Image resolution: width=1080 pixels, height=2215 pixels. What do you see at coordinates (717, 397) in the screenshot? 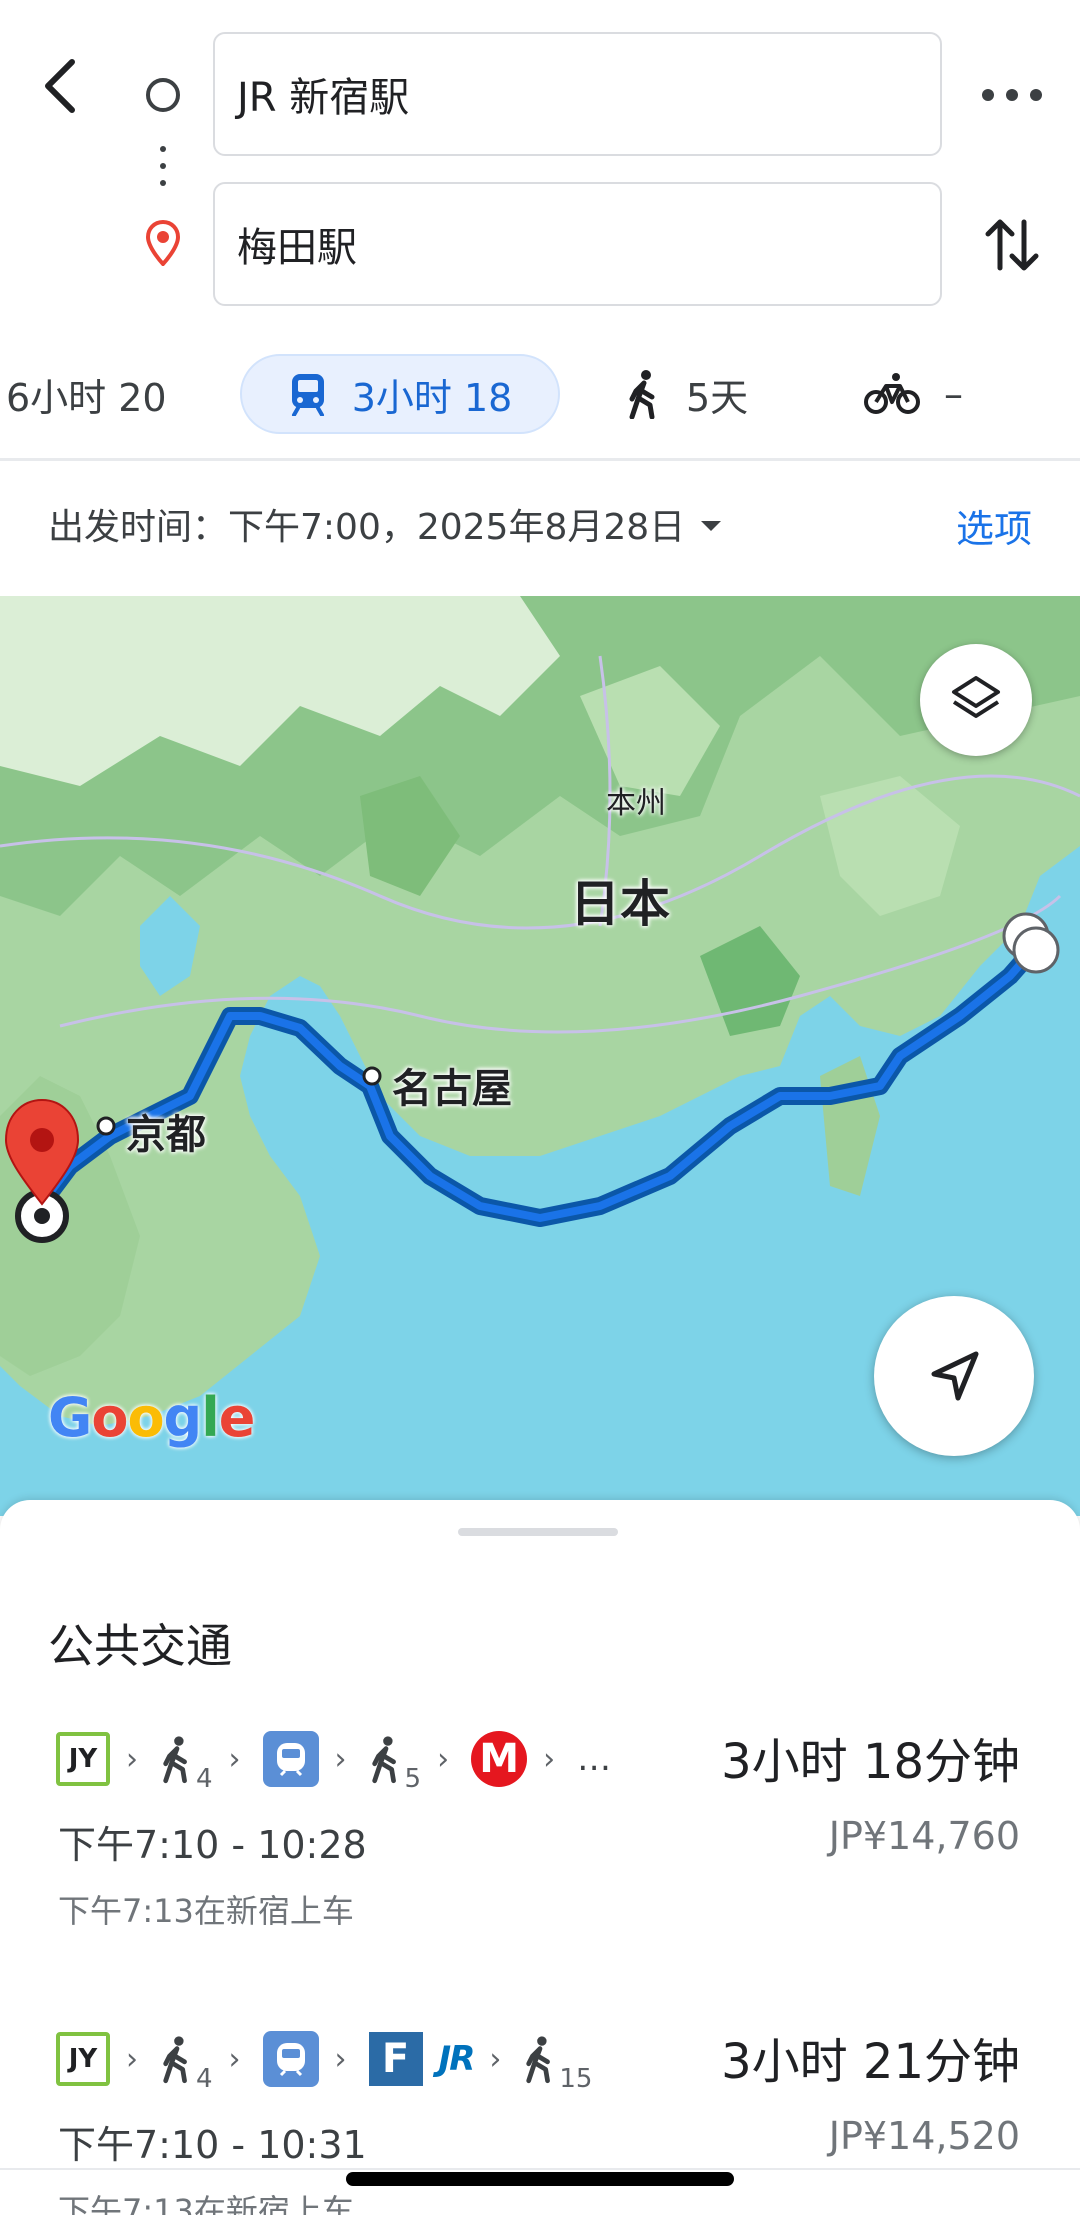
I see `walking-duration: 5天` at bounding box center [717, 397].